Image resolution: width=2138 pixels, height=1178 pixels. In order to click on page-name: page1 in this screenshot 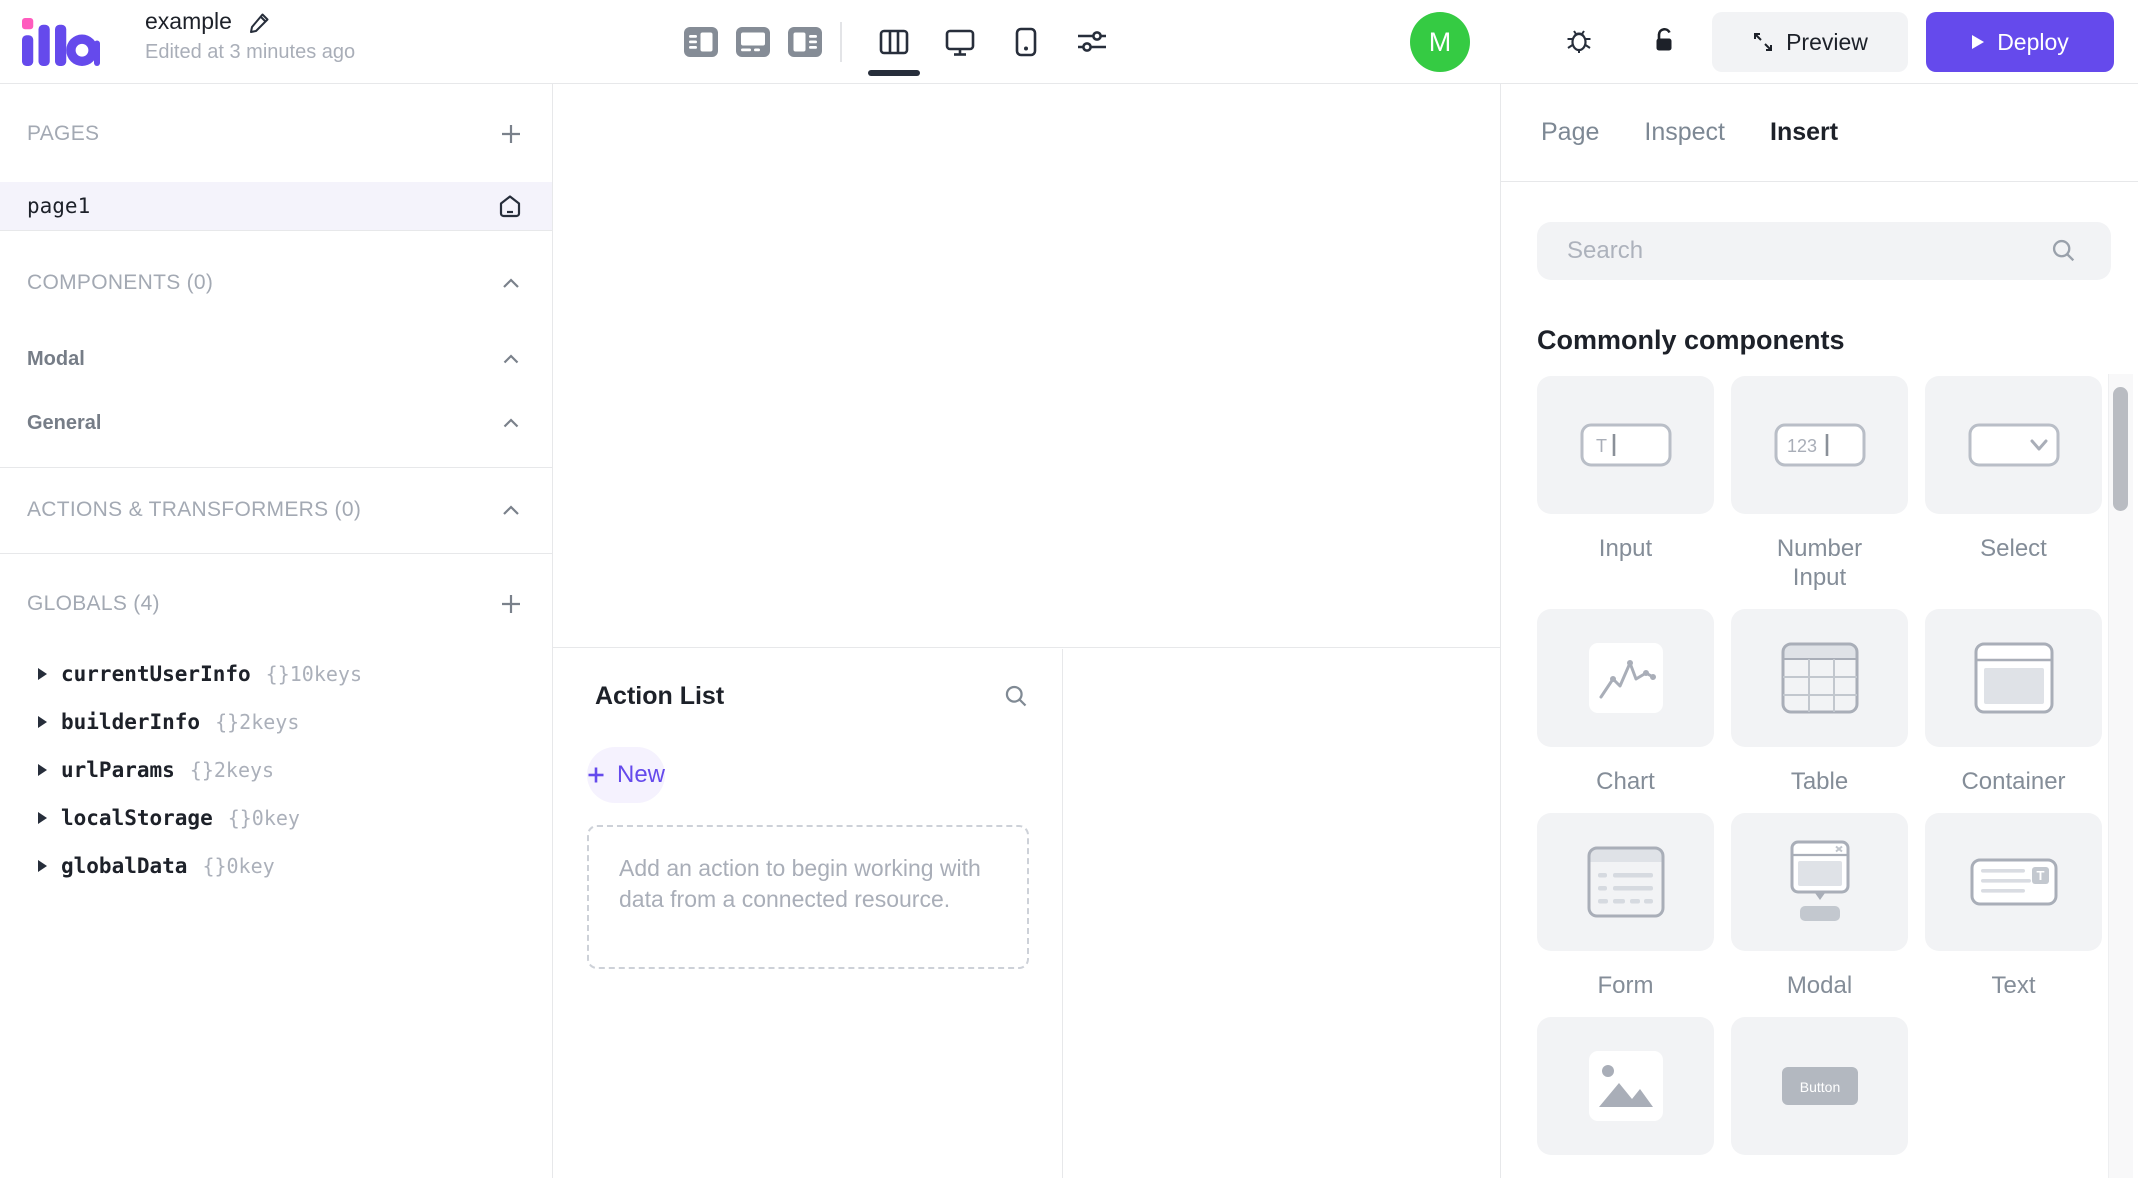, I will do `click(59, 206)`.